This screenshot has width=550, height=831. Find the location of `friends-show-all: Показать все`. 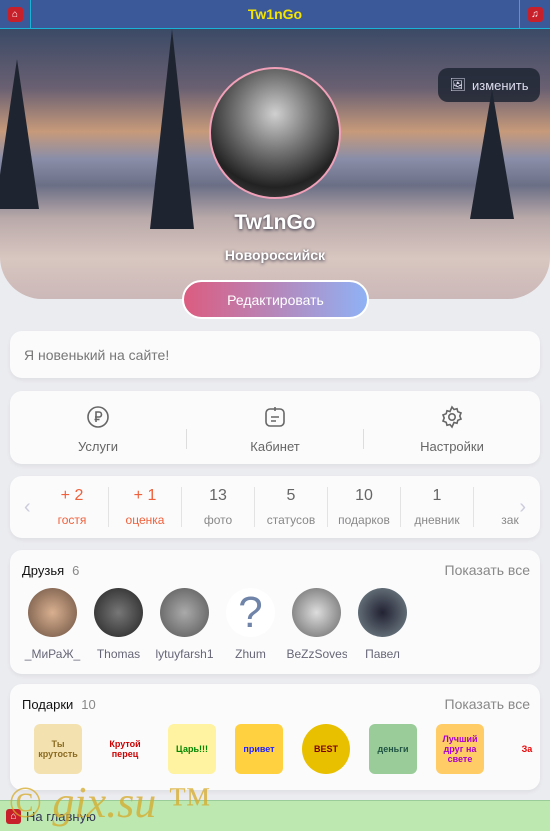

friends-show-all: Показать все is located at coordinates (487, 570).